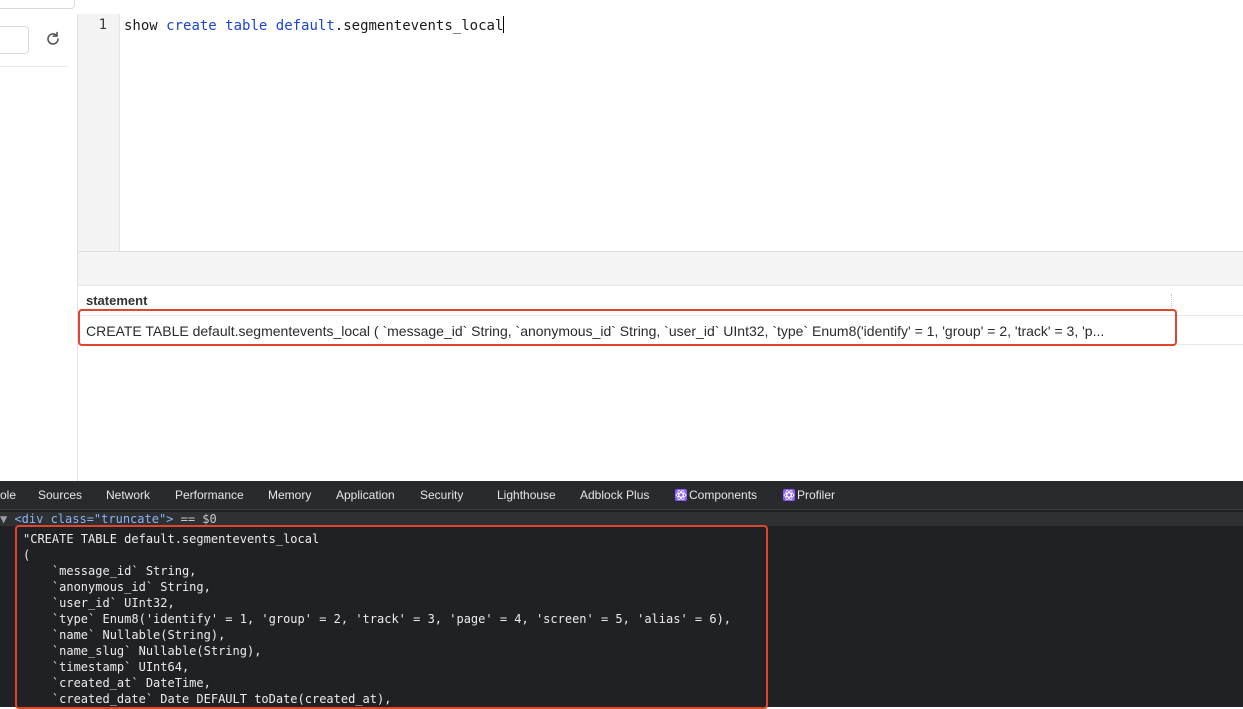  What do you see at coordinates (723, 495) in the screenshot?
I see `tab-components-label: Components` at bounding box center [723, 495].